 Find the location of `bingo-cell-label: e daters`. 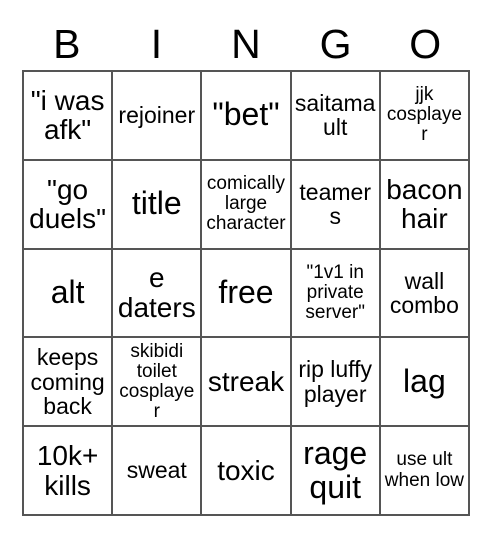

bingo-cell-label: e daters is located at coordinates (156, 292).